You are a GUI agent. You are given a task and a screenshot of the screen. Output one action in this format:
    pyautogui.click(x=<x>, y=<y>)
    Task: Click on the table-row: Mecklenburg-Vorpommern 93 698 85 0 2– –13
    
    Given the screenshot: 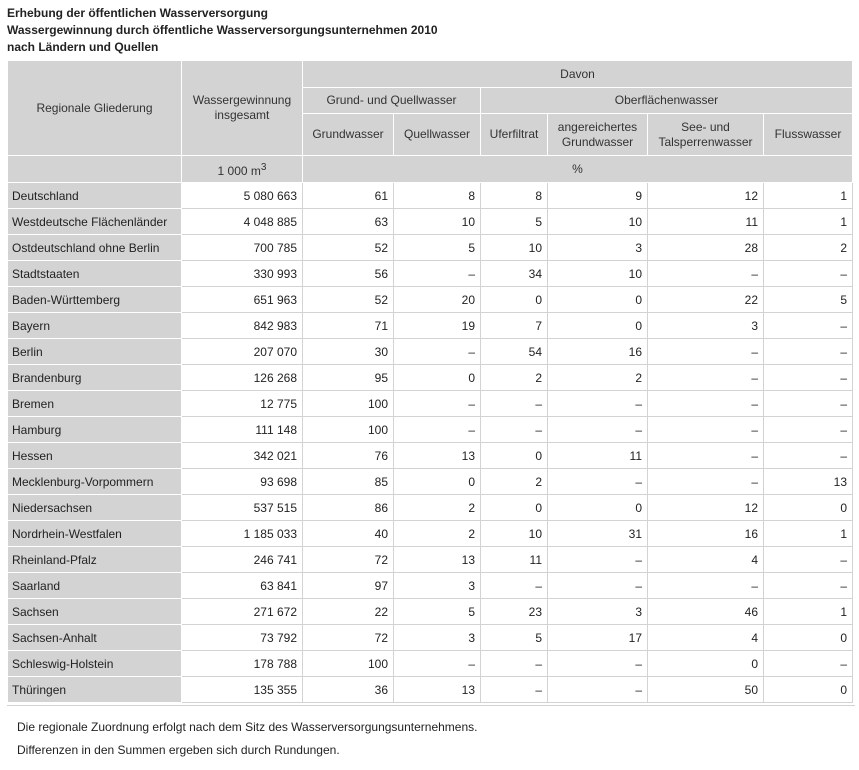 What is the action you would take?
    pyautogui.click(x=430, y=481)
    